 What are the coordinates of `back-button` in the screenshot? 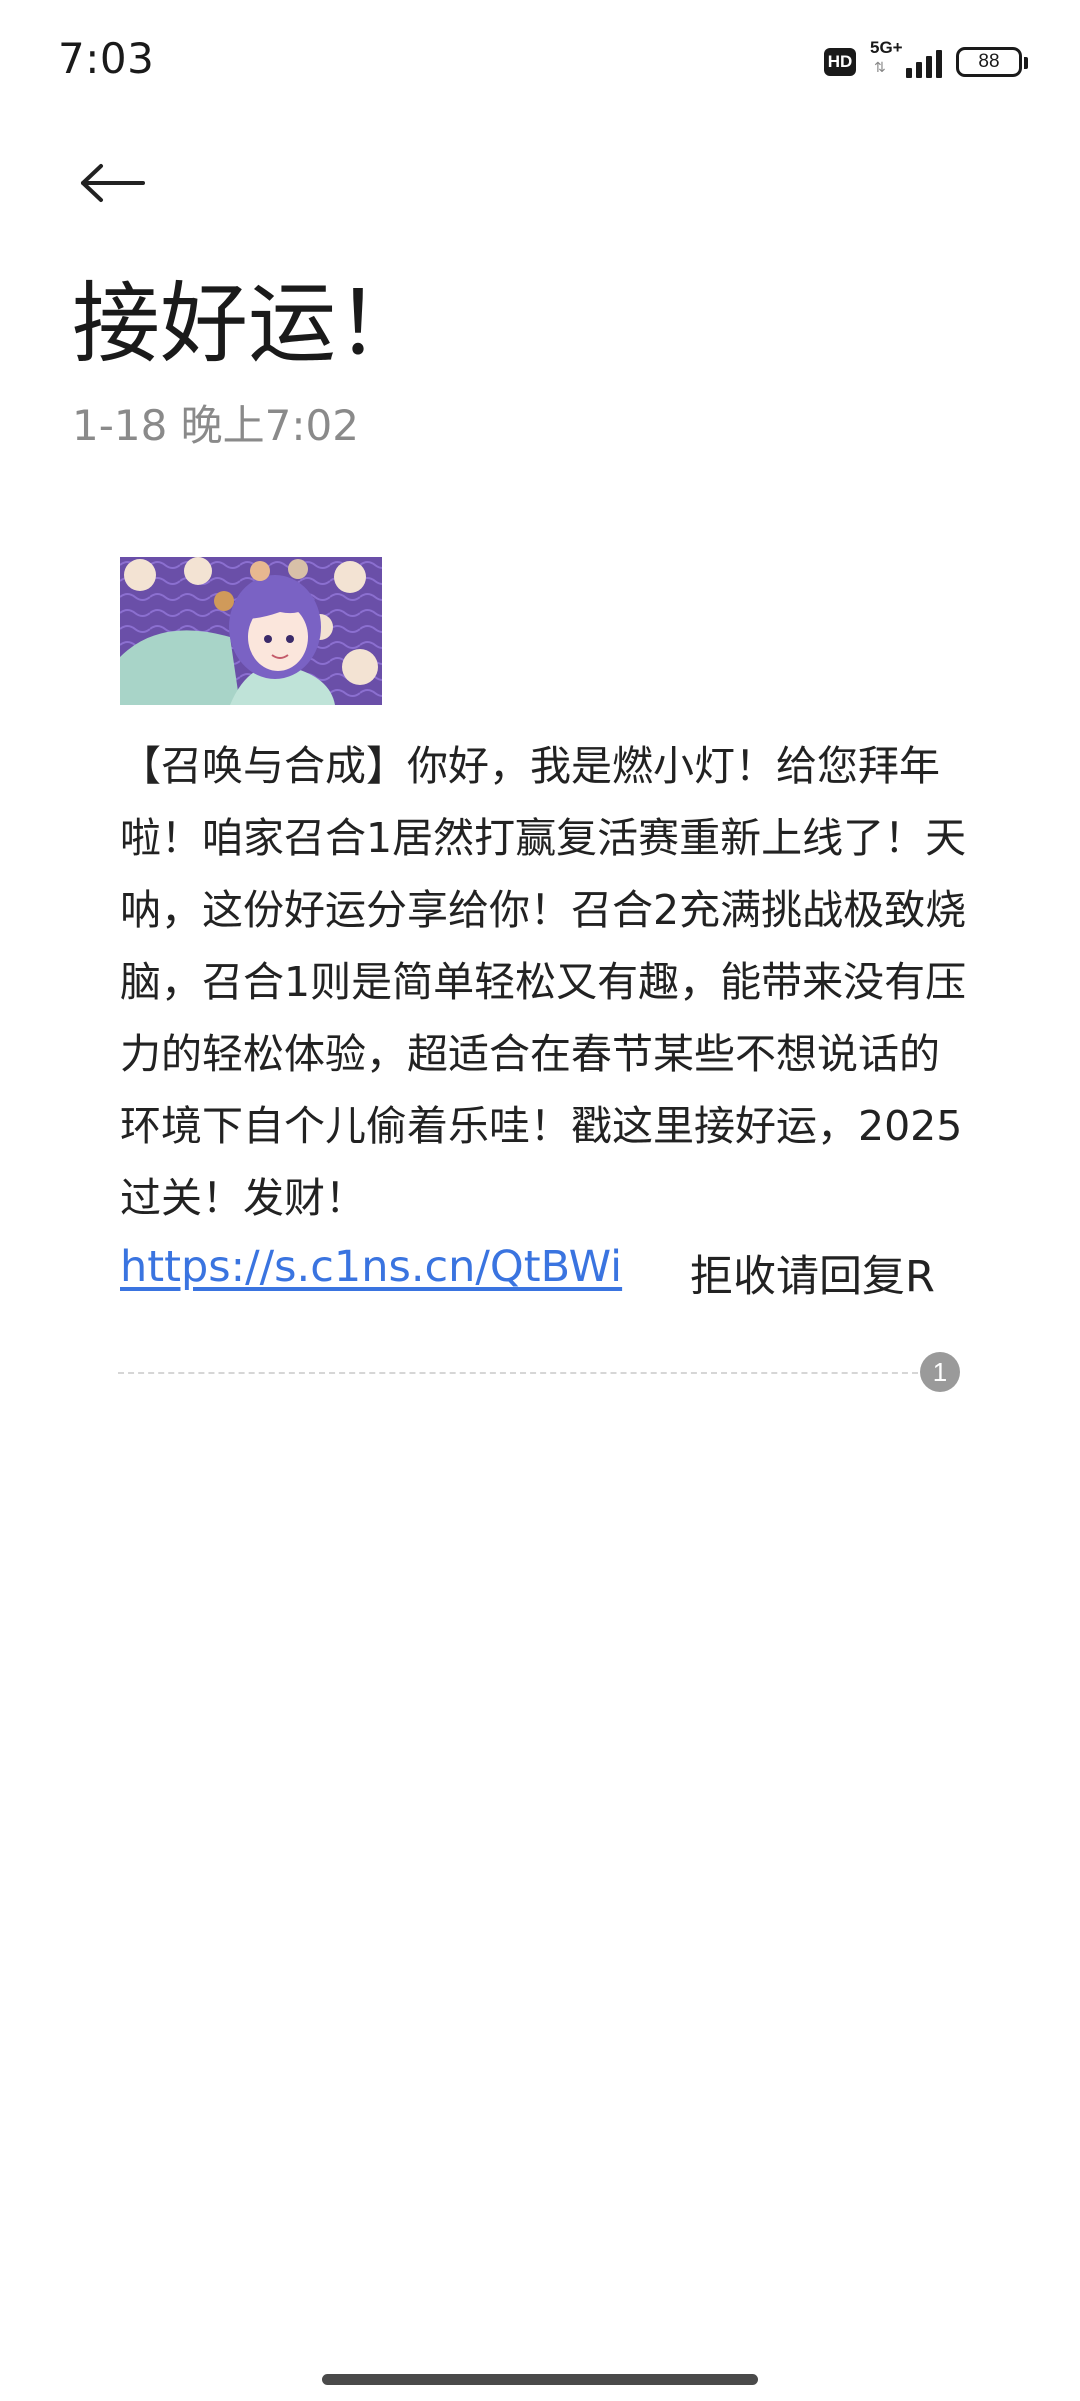 It's located at (112, 183).